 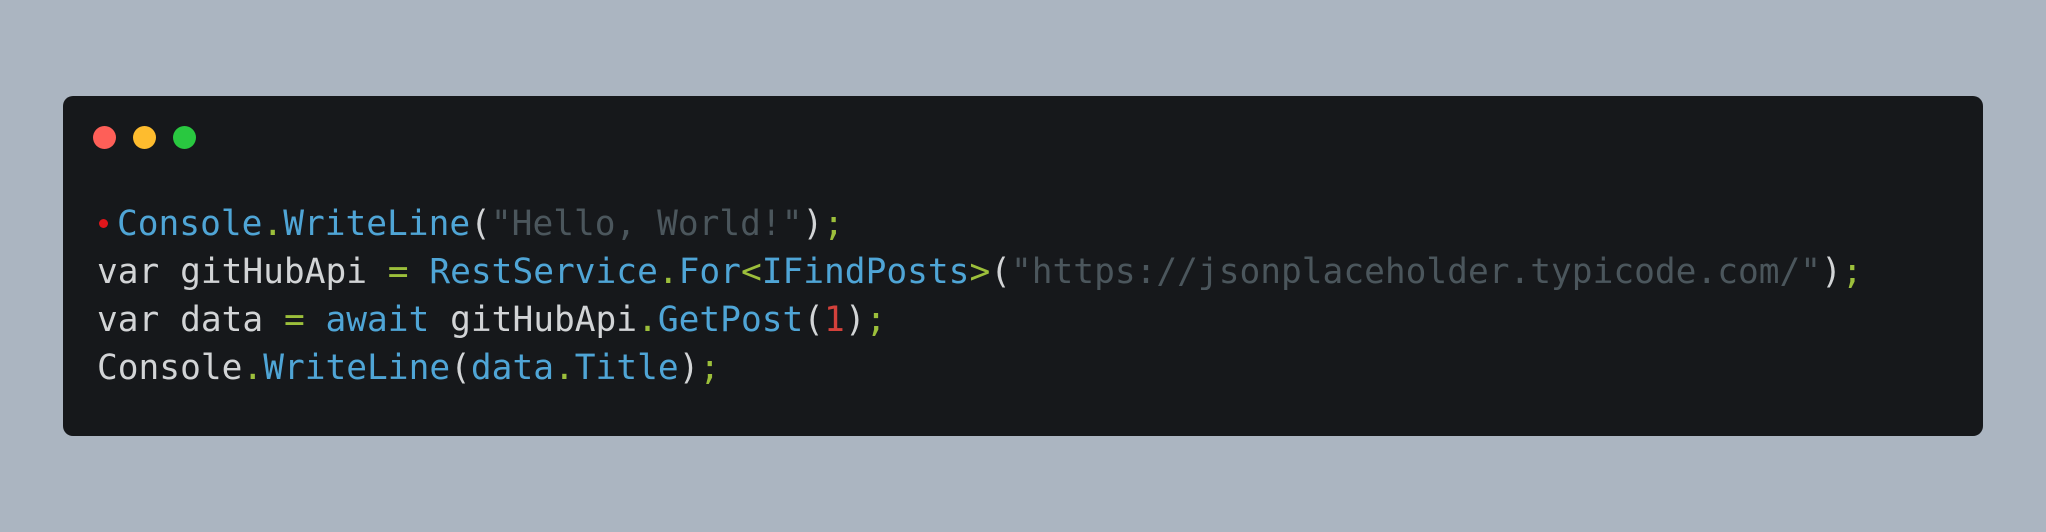 I want to click on code-token-punctuation: >, so click(x=980, y=272).